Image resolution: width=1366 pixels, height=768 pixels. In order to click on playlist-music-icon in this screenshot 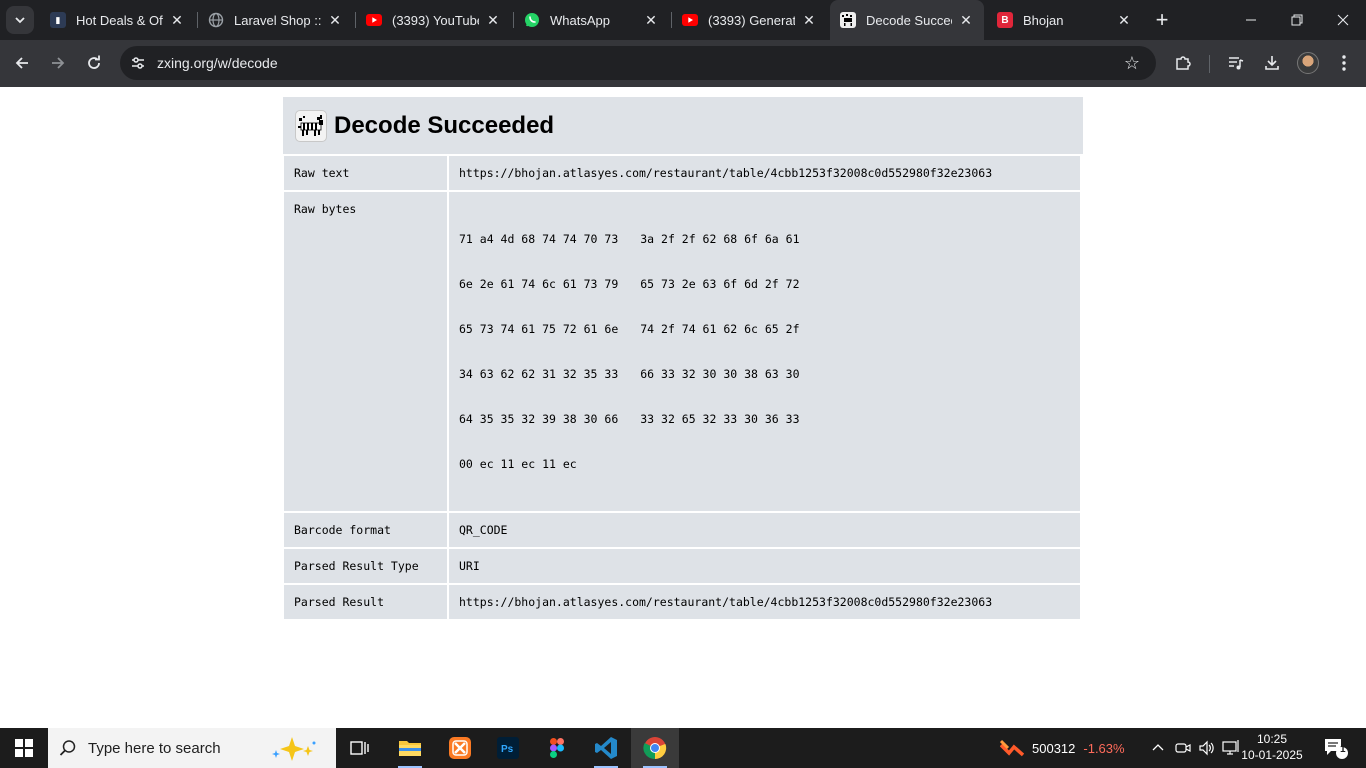, I will do `click(1236, 63)`.